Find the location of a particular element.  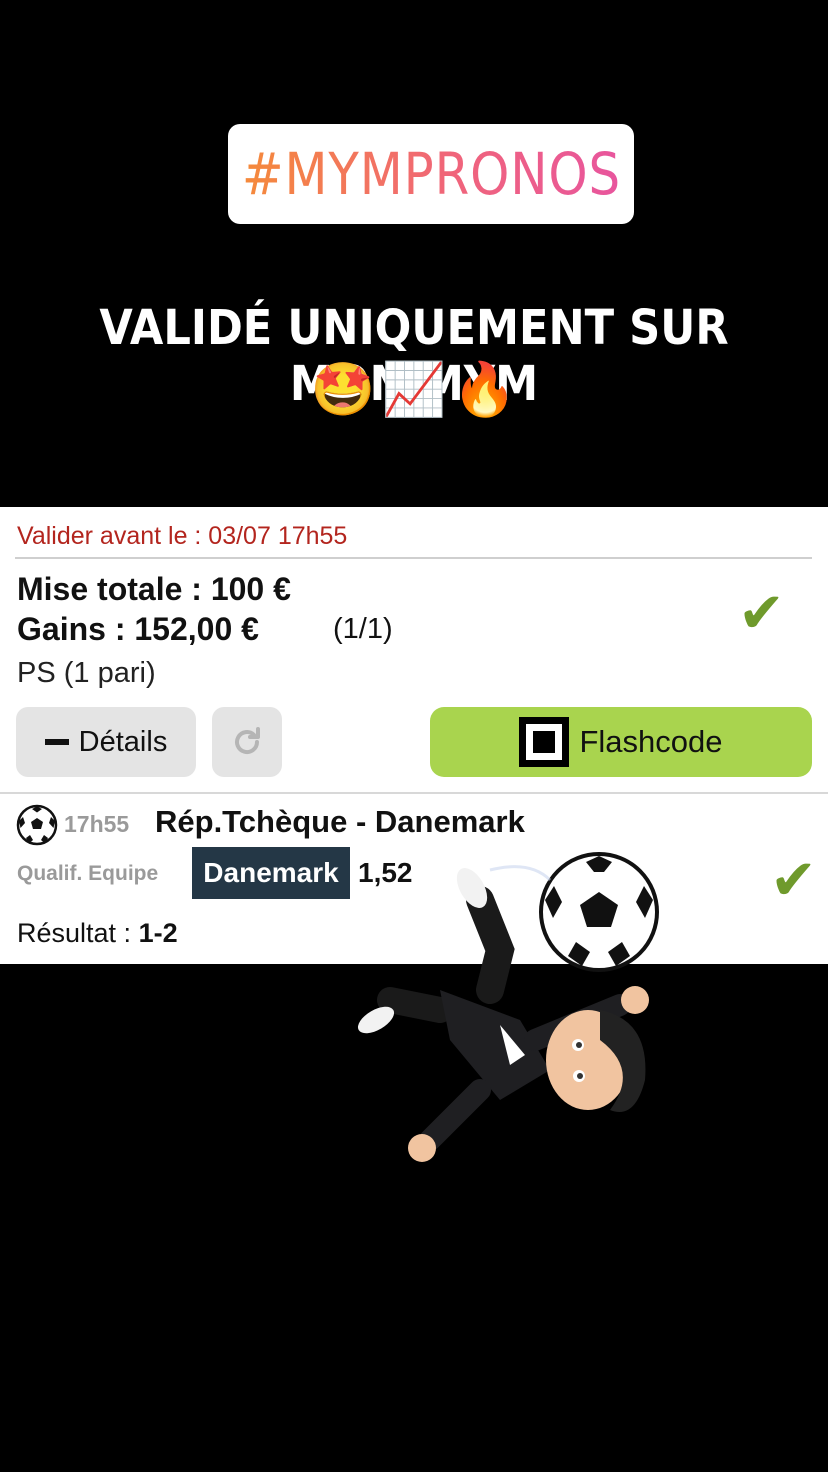

result-label: Résultat : is located at coordinates (78, 933).